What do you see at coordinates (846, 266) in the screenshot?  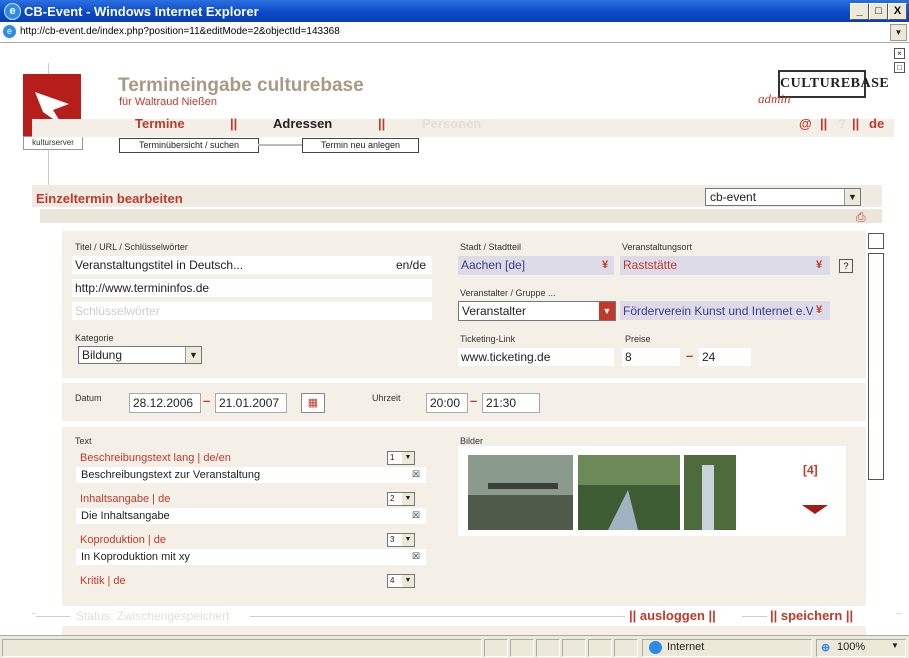 I see `venue-help-button: ?` at bounding box center [846, 266].